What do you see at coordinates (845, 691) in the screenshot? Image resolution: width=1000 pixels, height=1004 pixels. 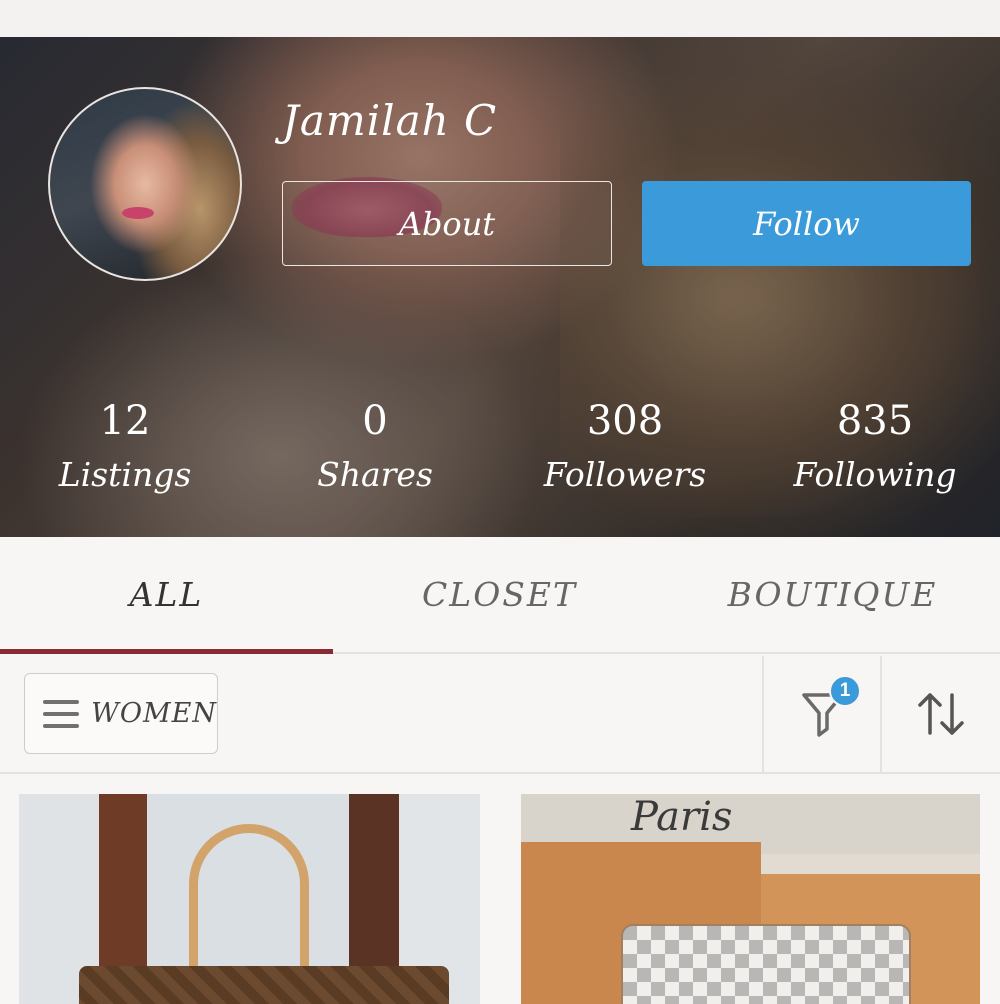 I see `filter-count-badge: 1` at bounding box center [845, 691].